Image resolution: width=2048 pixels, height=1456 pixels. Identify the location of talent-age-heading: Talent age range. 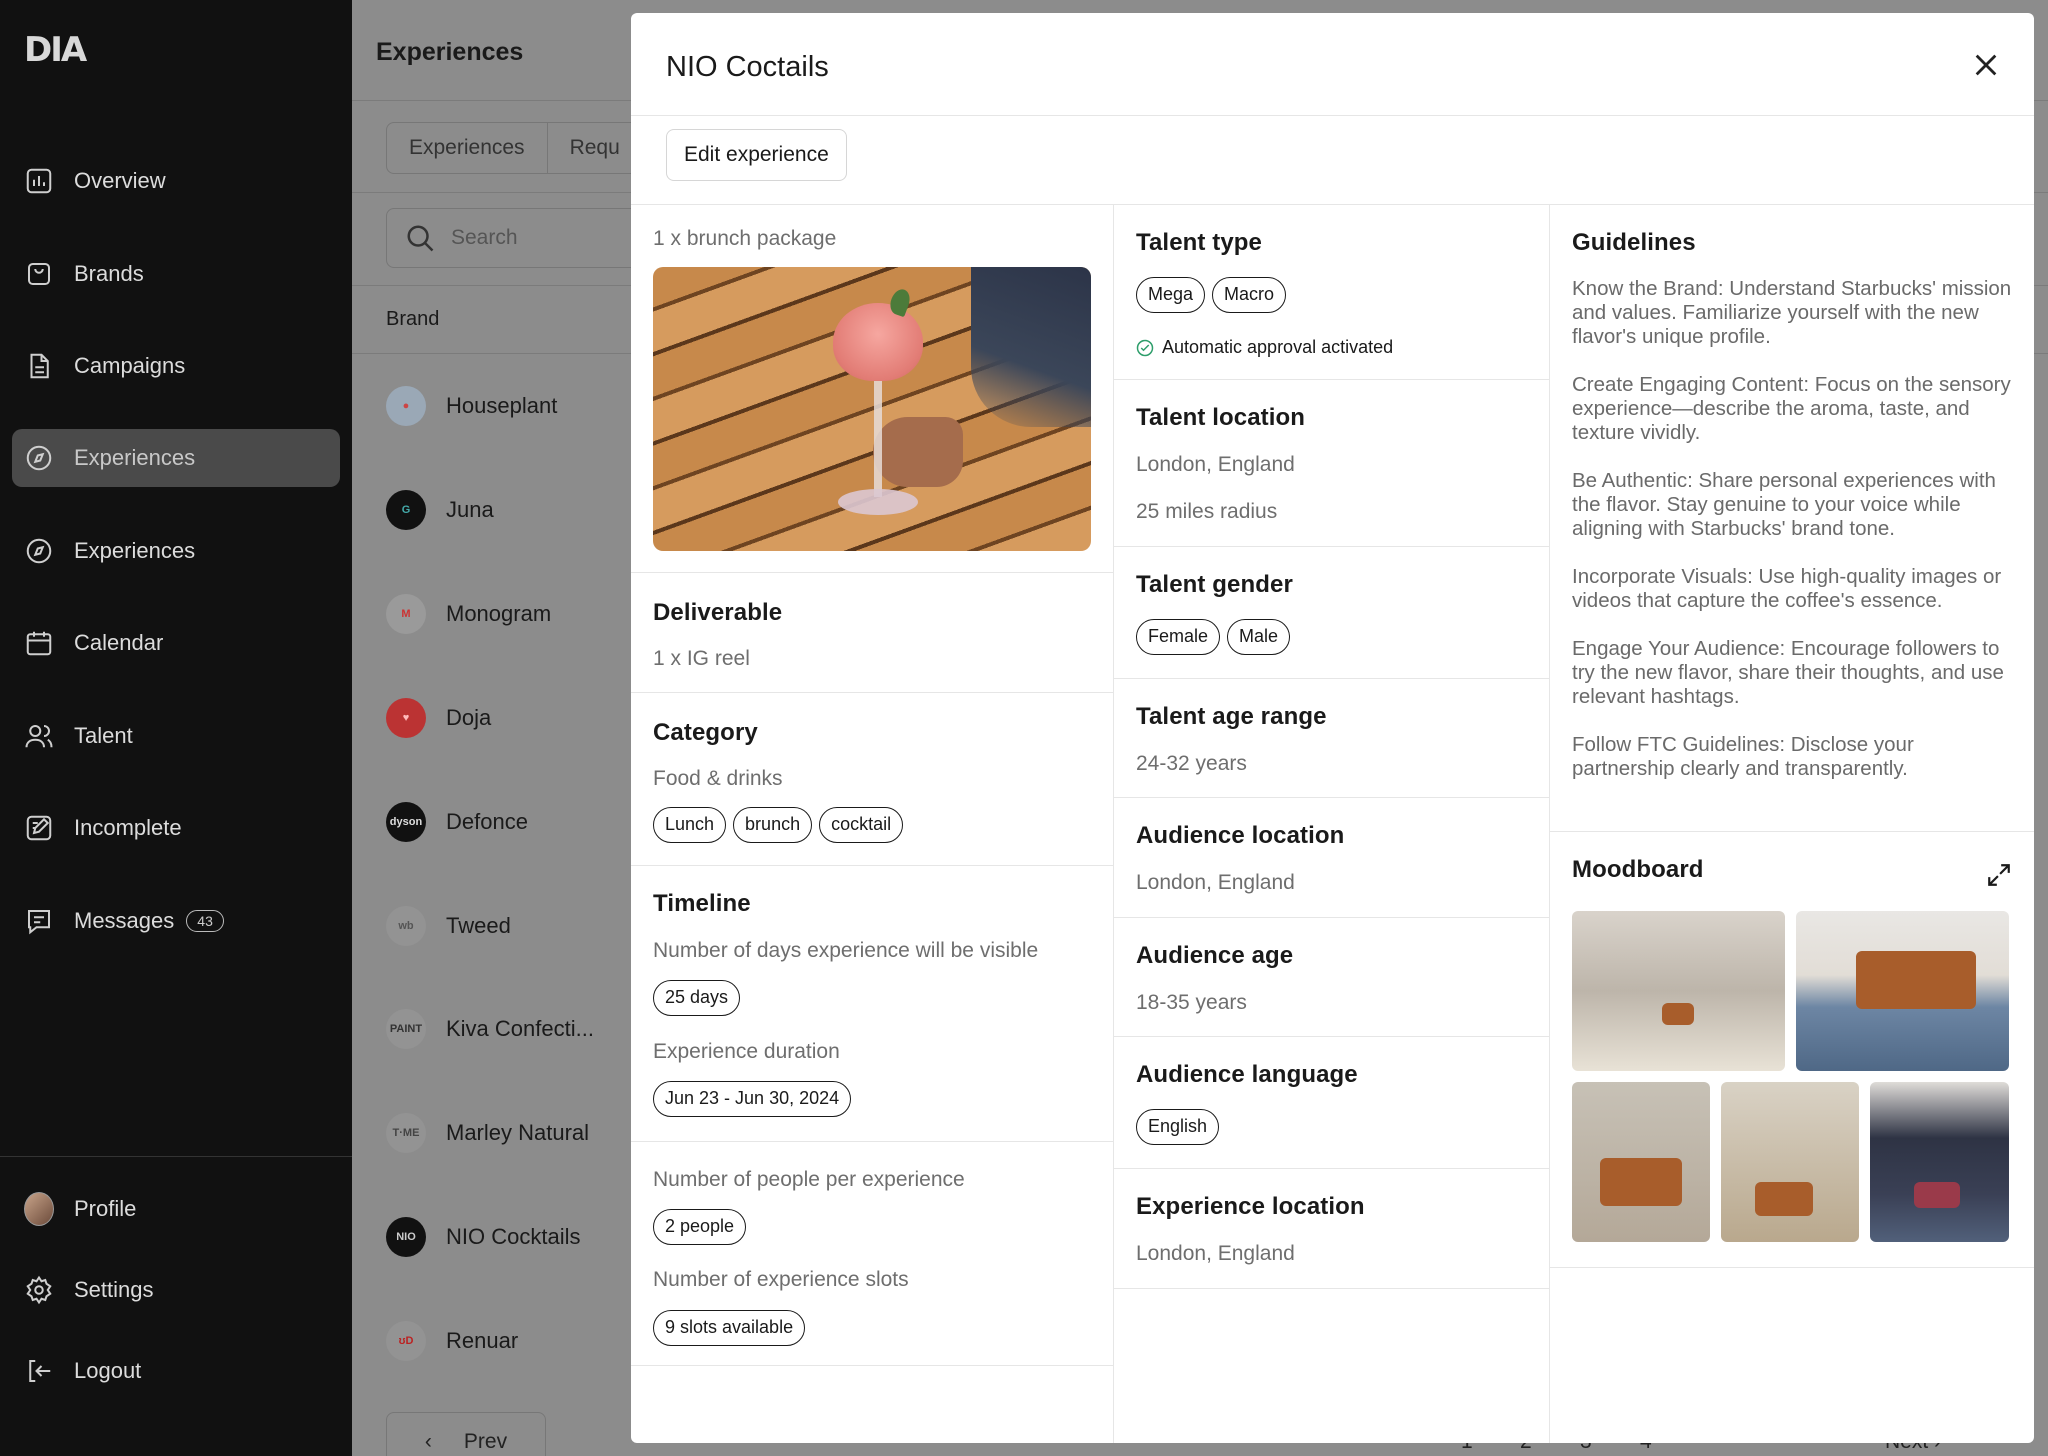
(1231, 716).